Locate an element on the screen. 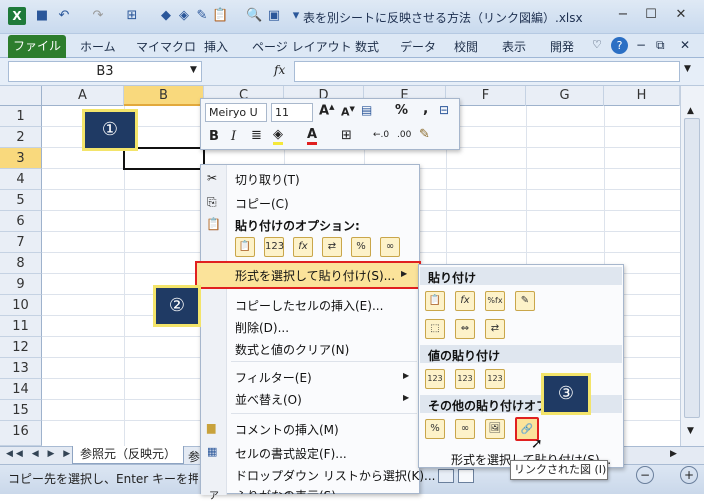 The height and width of the screenshot is (502, 704). row-header-11: 11 is located at coordinates (21, 326).